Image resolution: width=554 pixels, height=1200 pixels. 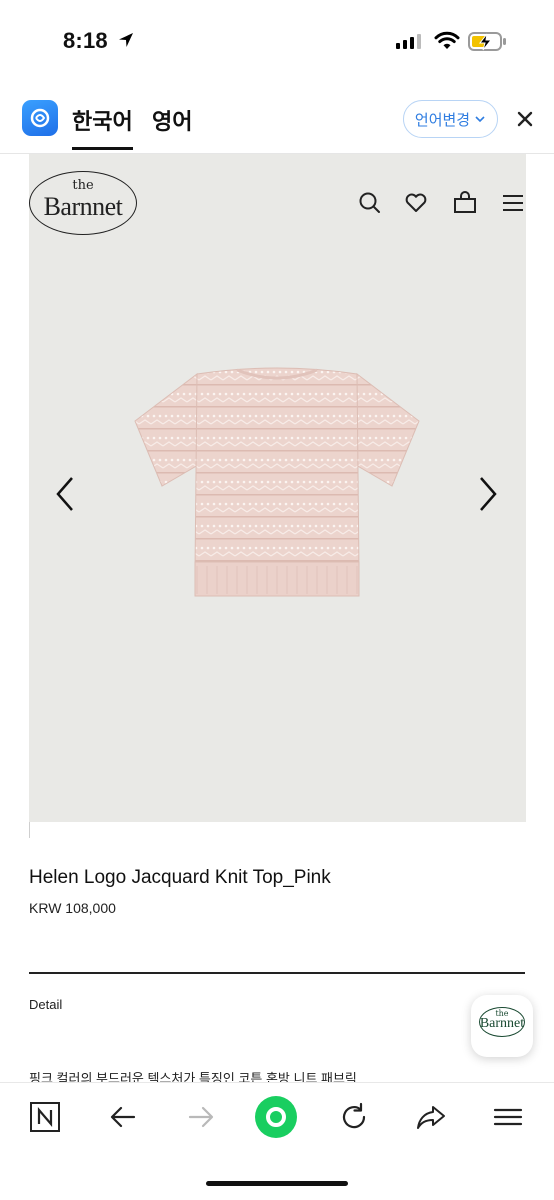 I want to click on logo-name: Barnnet, so click(x=83, y=206).